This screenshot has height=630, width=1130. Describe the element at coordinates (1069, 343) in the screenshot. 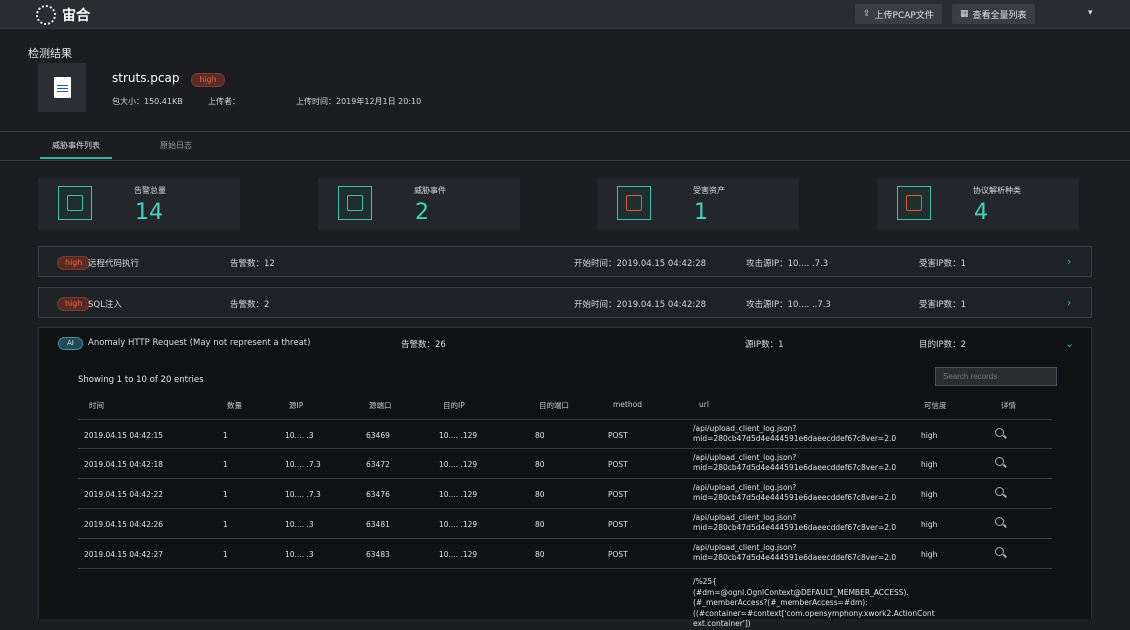

I see `chevron-down-icon: ⌄` at that location.